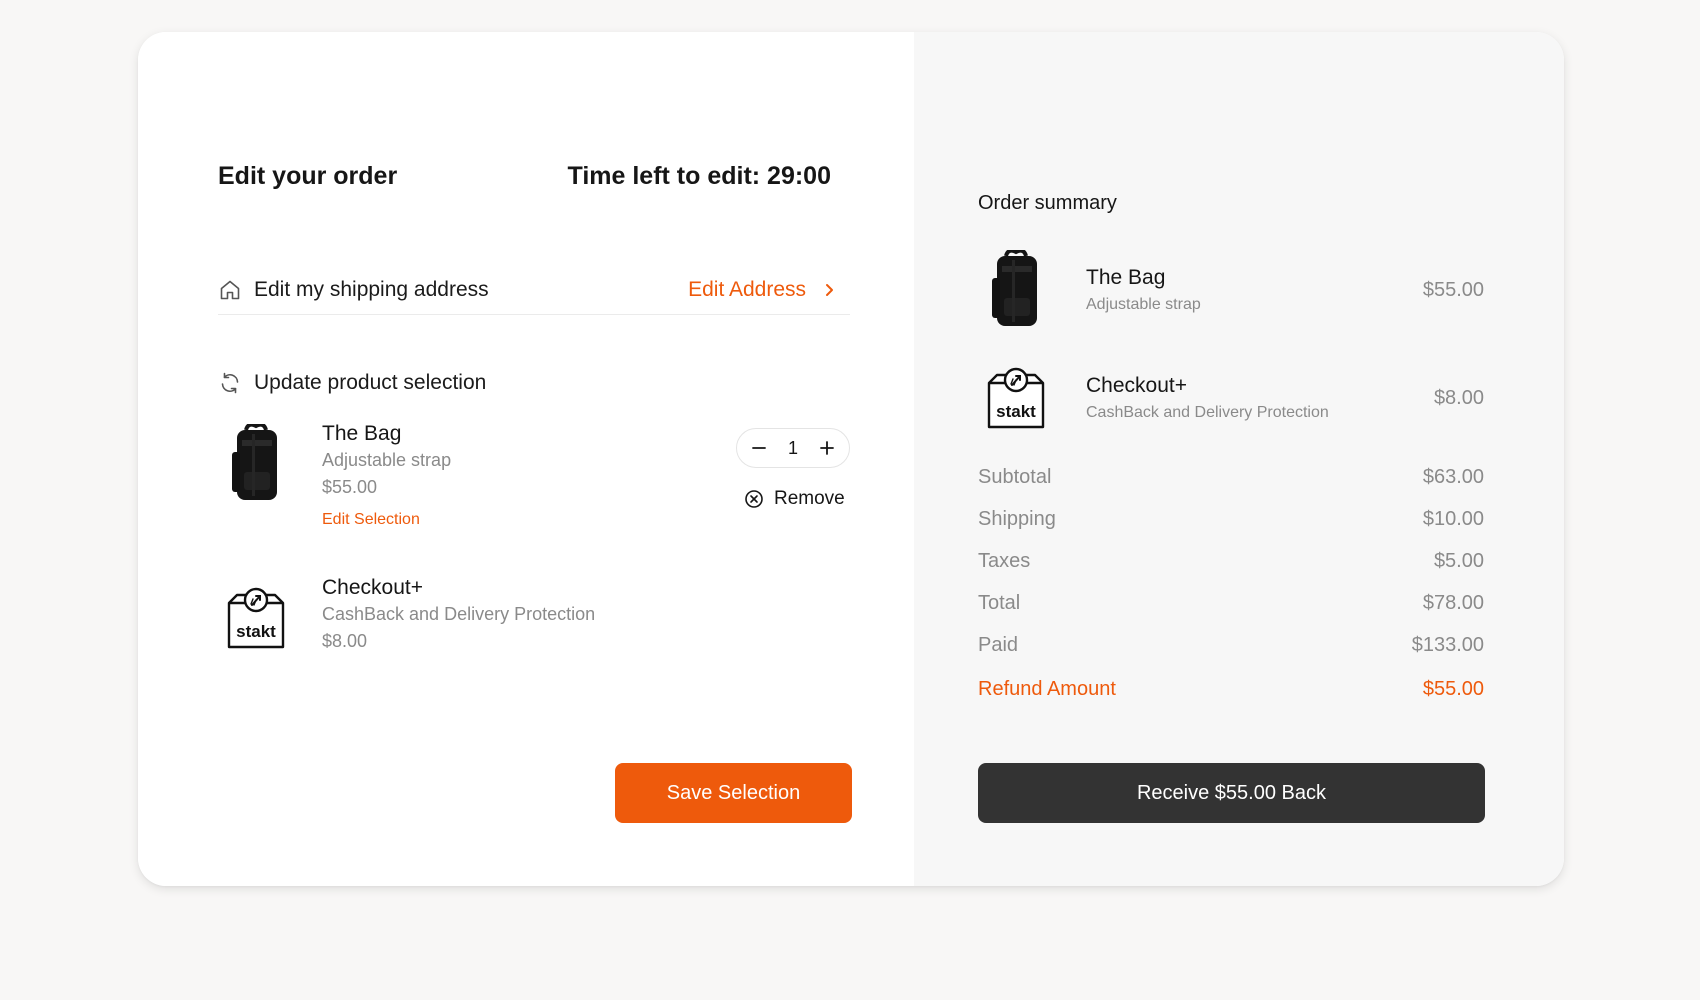 This screenshot has width=1700, height=1000. I want to click on refund-label: Refund Amount, so click(1047, 688).